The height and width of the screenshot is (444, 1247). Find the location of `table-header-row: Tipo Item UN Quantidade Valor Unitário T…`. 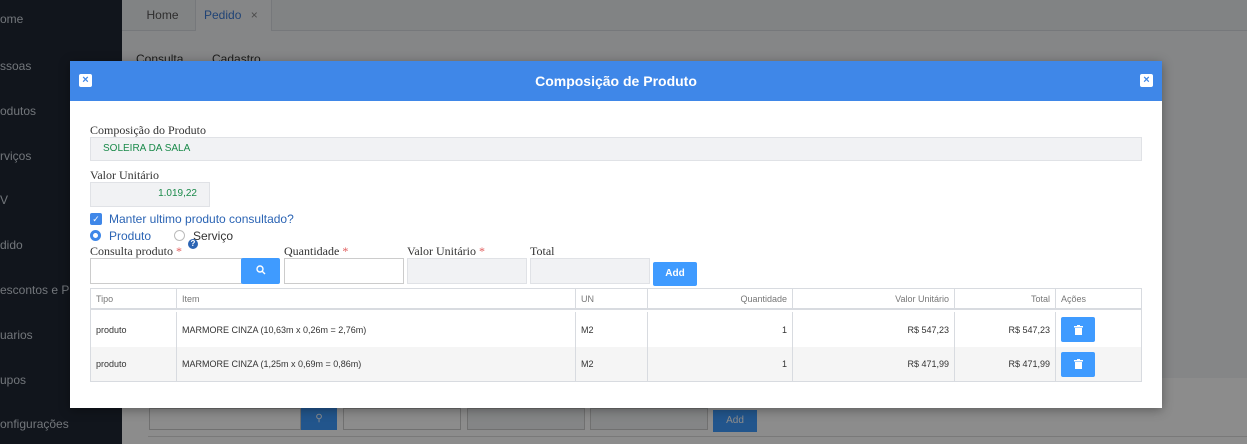

table-header-row: Tipo Item UN Quantidade Valor Unitário T… is located at coordinates (616, 299).